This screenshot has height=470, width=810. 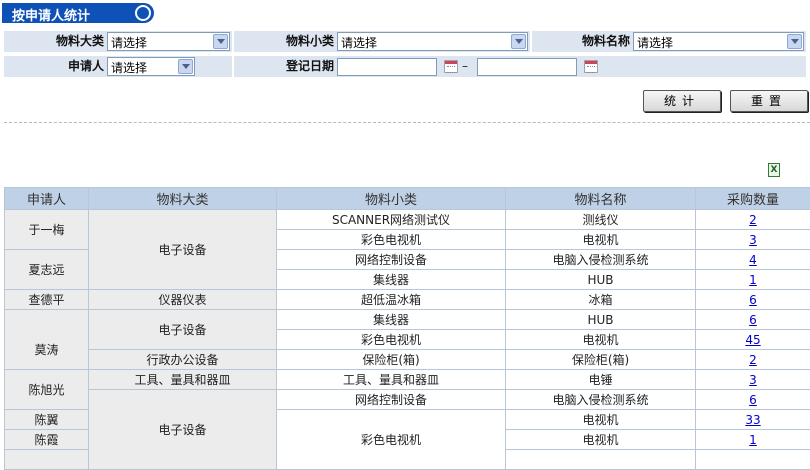 I want to click on name-cell, so click(x=601, y=460).